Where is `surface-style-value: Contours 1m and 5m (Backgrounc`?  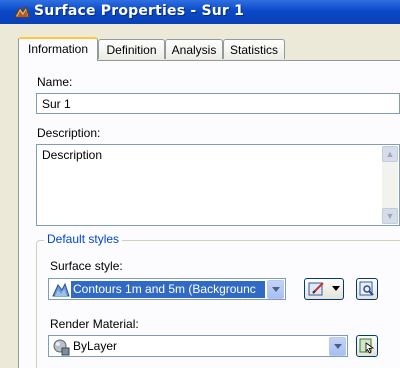 surface-style-value: Contours 1m and 5m (Backgrounc is located at coordinates (168, 289).